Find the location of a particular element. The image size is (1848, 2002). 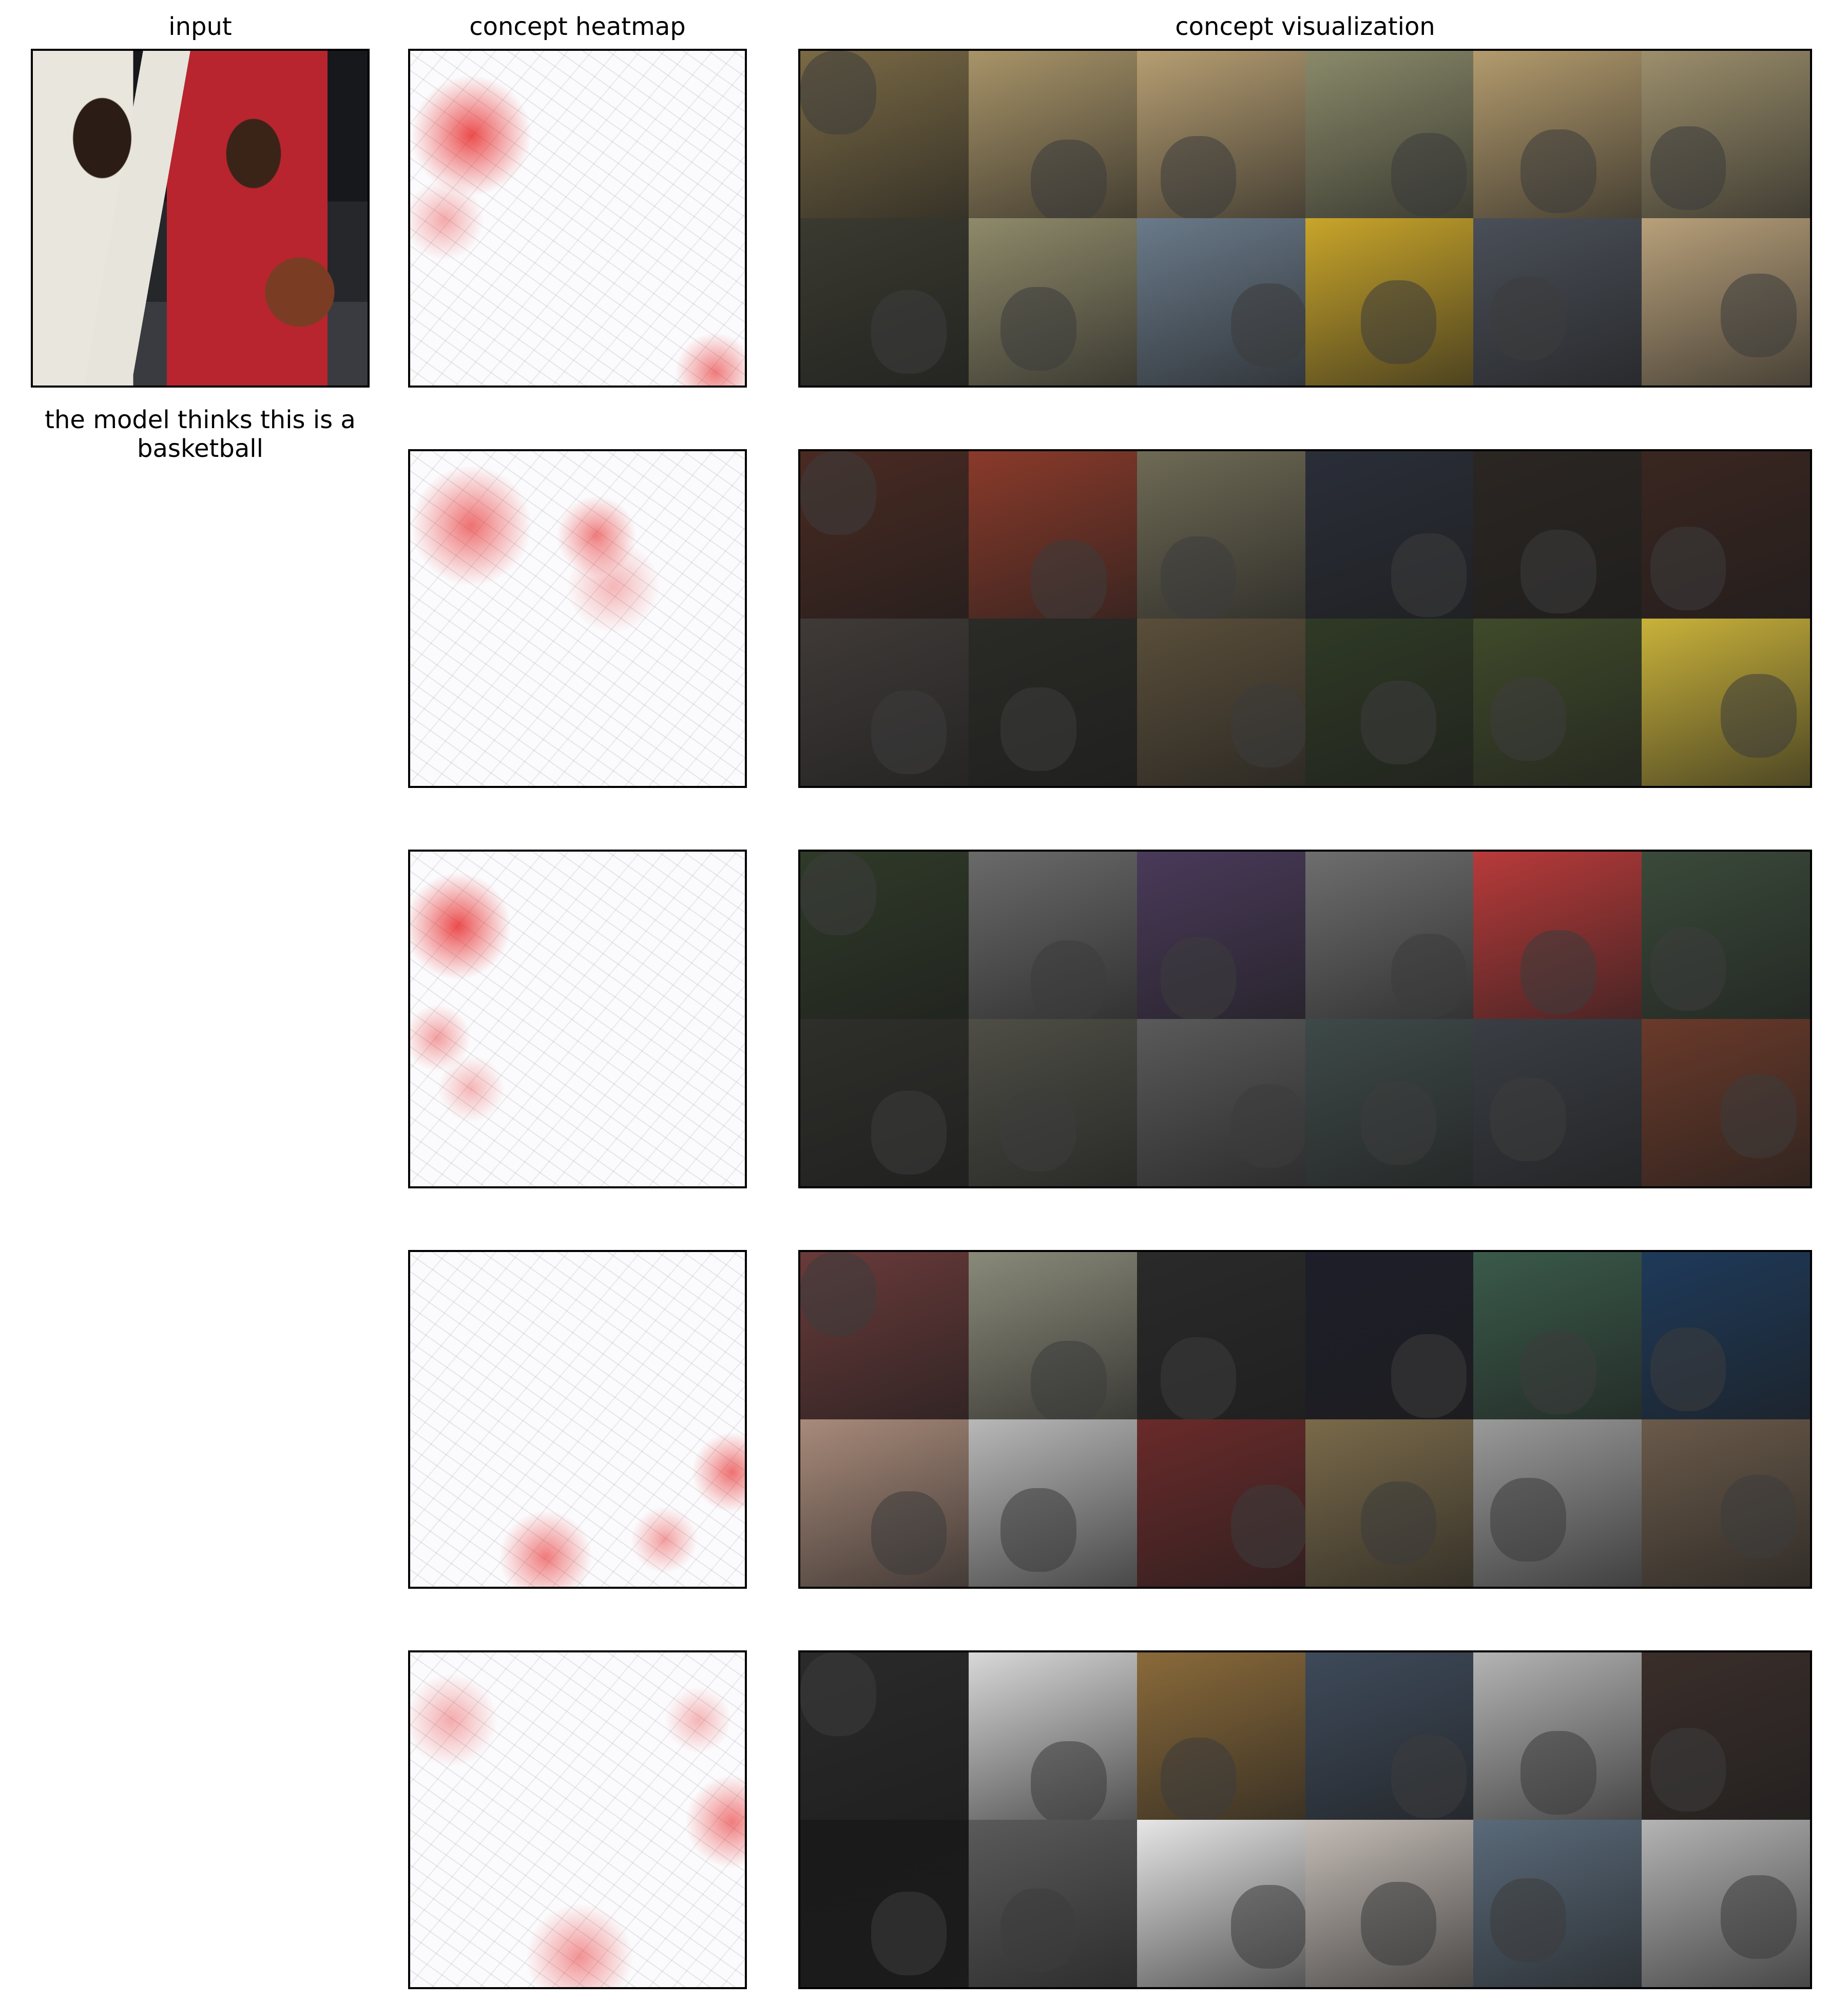

heatmap-column-title: concept heatmap is located at coordinates (577, 26).